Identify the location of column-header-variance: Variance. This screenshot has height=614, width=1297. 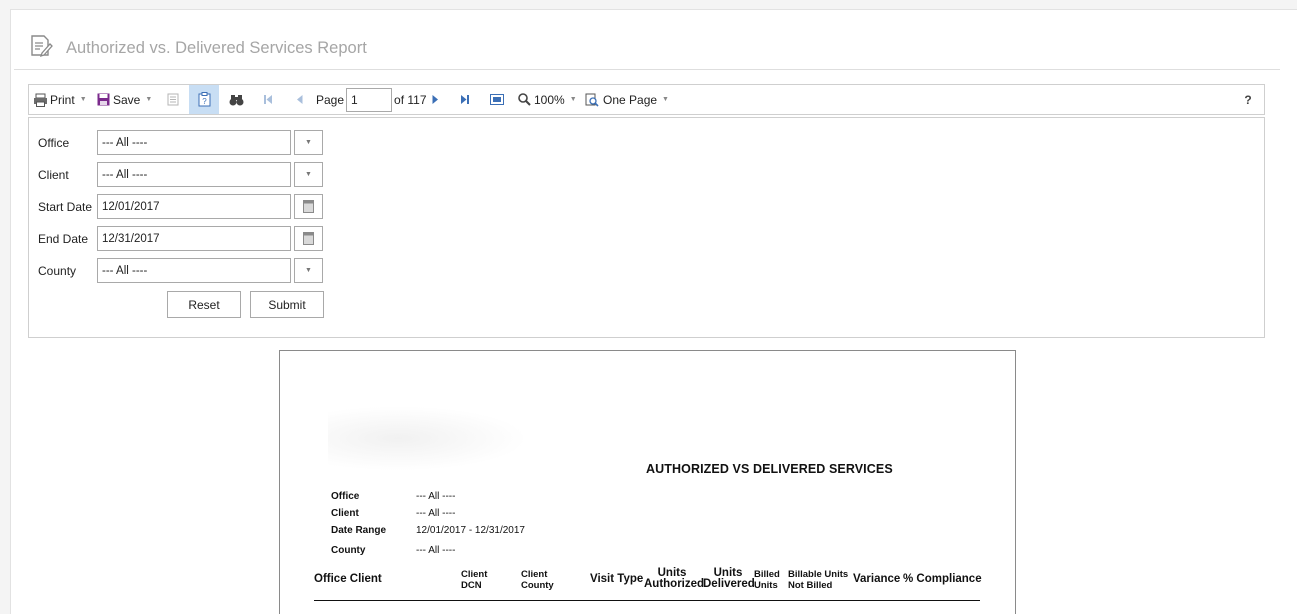
(877, 579).